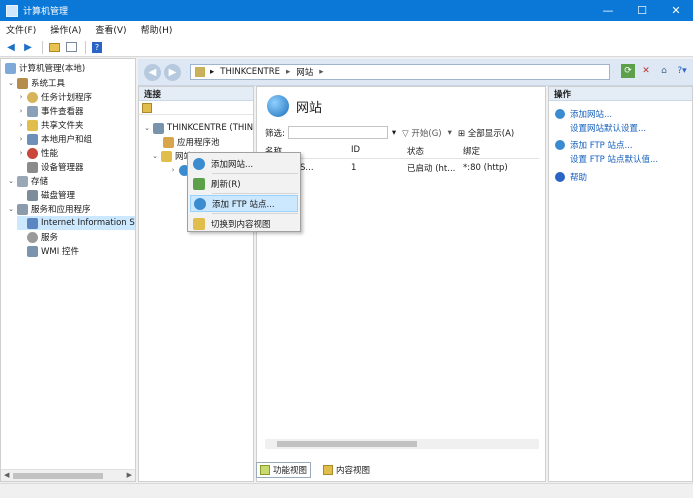  I want to click on tools-icon, so click(22, 83).